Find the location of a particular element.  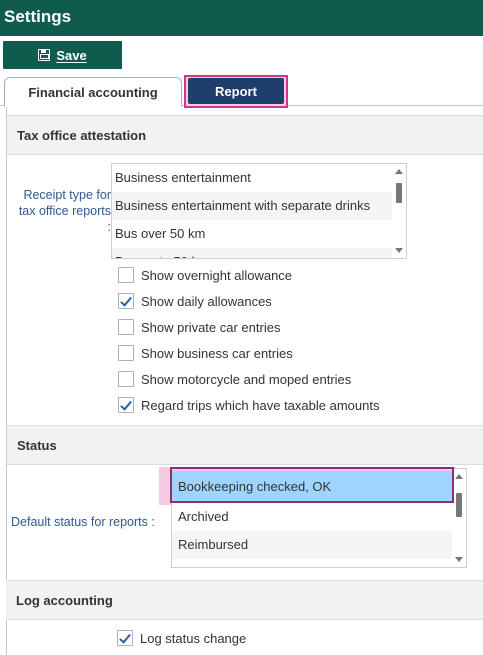

section-log-accounting: Log accounting is located at coordinates (244, 600).